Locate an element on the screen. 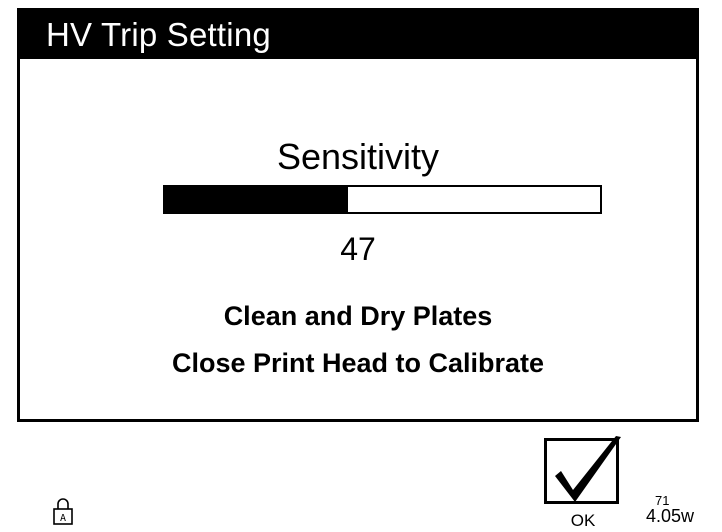 The height and width of the screenshot is (532, 722). ok-label: OK is located at coordinates (583, 520).